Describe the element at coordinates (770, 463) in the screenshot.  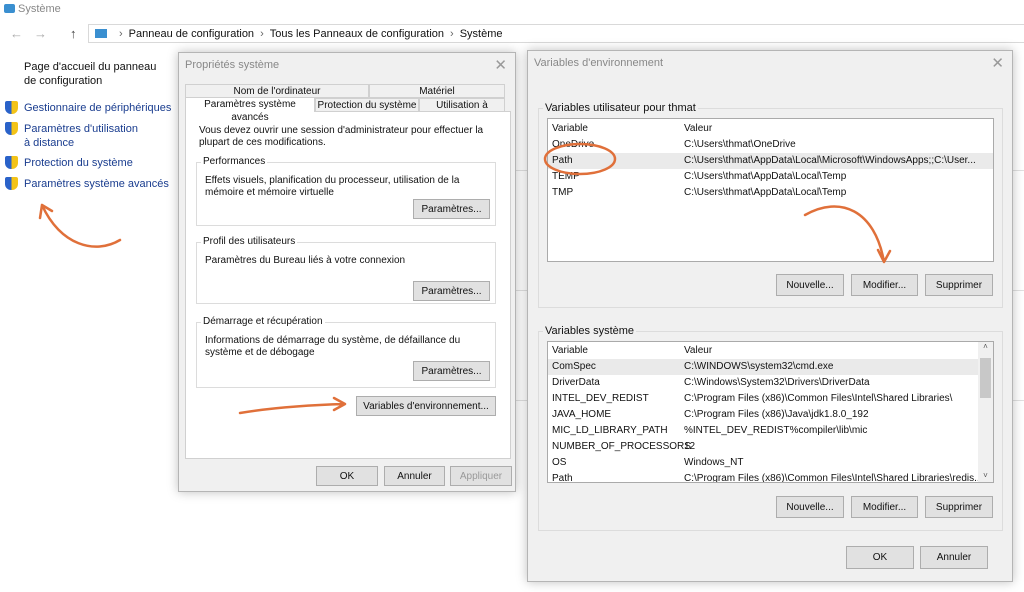
I see `table-row: OS Windows_NT` at that location.